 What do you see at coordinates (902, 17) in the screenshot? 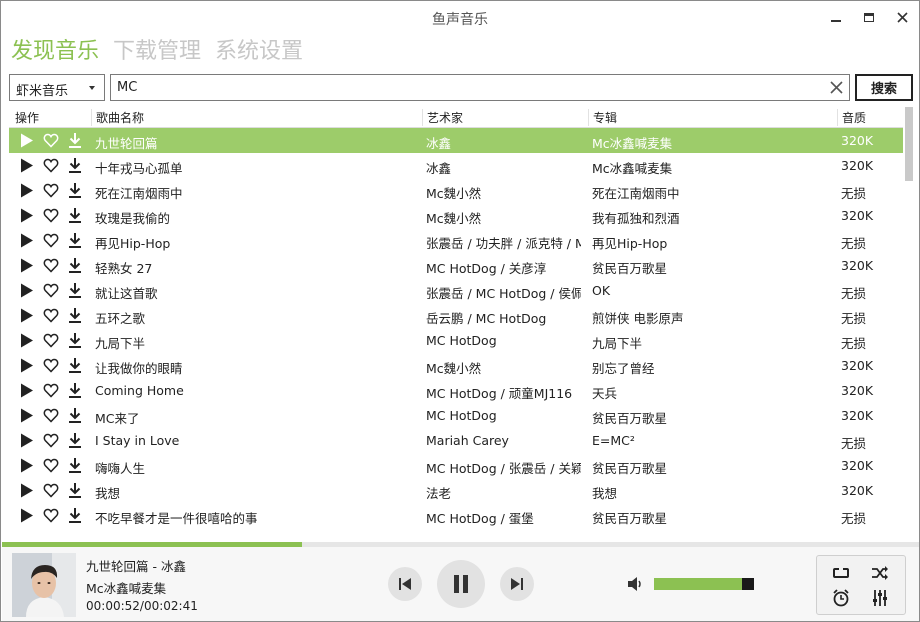
I see `close-button` at bounding box center [902, 17].